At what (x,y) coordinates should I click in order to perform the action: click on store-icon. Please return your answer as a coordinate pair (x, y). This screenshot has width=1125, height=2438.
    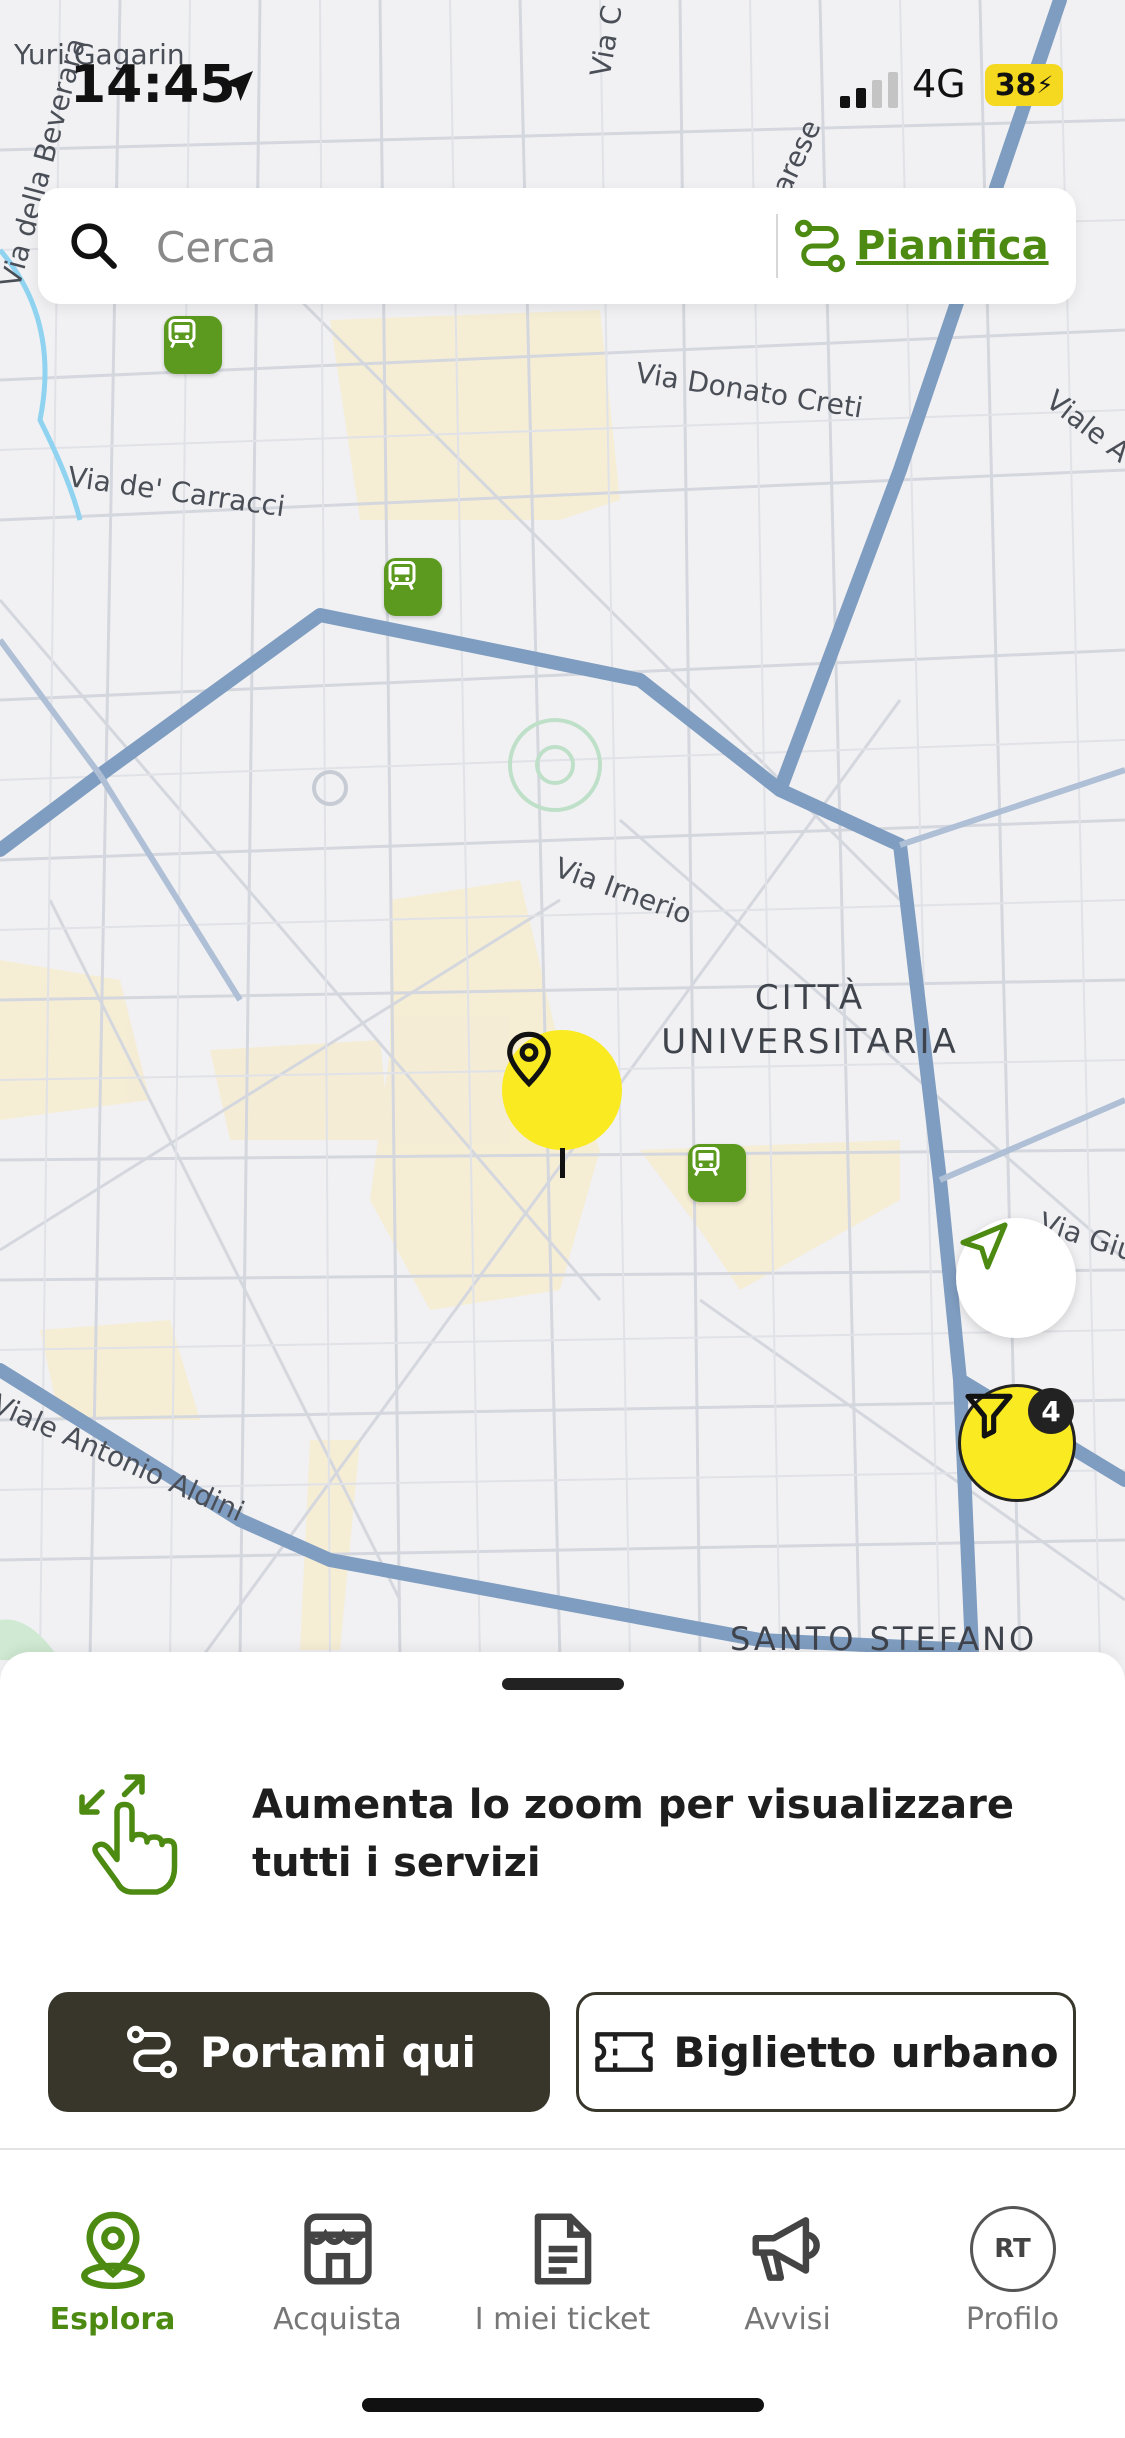
    Looking at the image, I should click on (337, 2249).